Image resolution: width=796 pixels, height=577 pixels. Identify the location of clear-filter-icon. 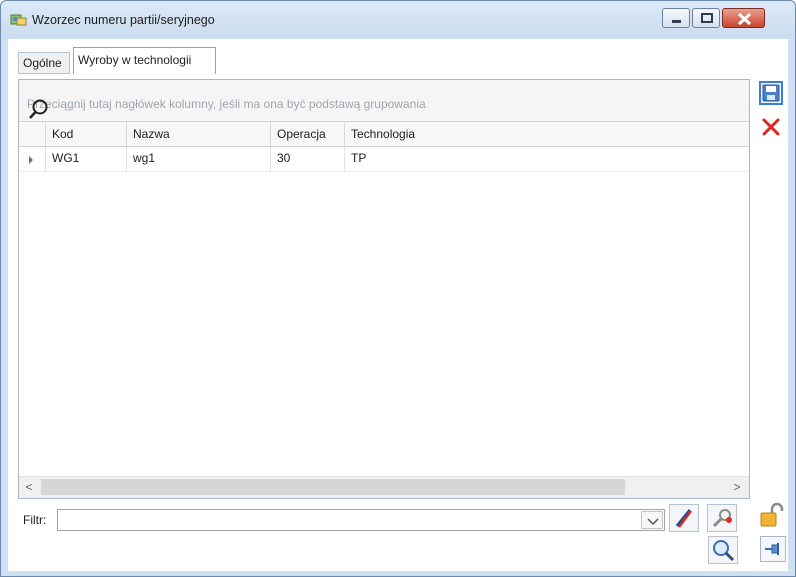
(683, 518).